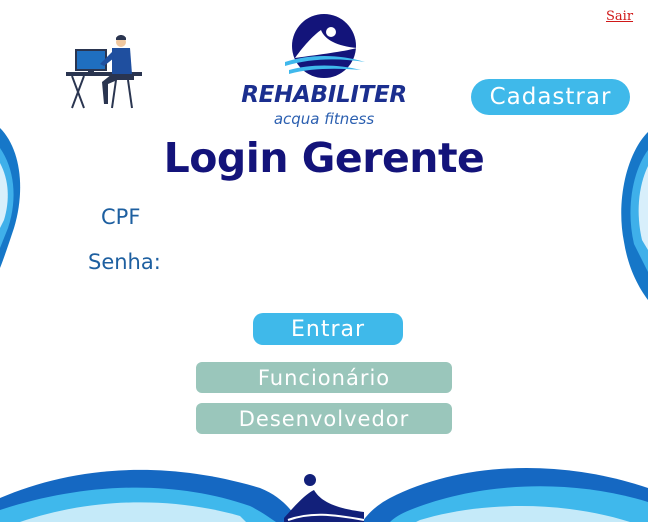 This screenshot has width=648, height=522. What do you see at coordinates (124, 262) in the screenshot?
I see `password-label: Senha:` at bounding box center [124, 262].